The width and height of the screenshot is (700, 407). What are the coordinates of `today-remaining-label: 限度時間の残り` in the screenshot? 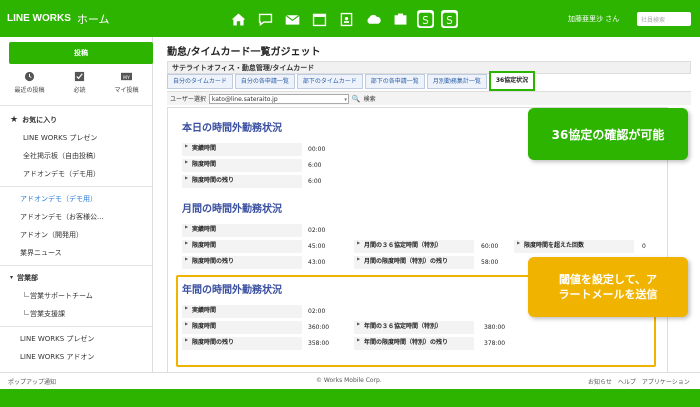 It's located at (242, 181).